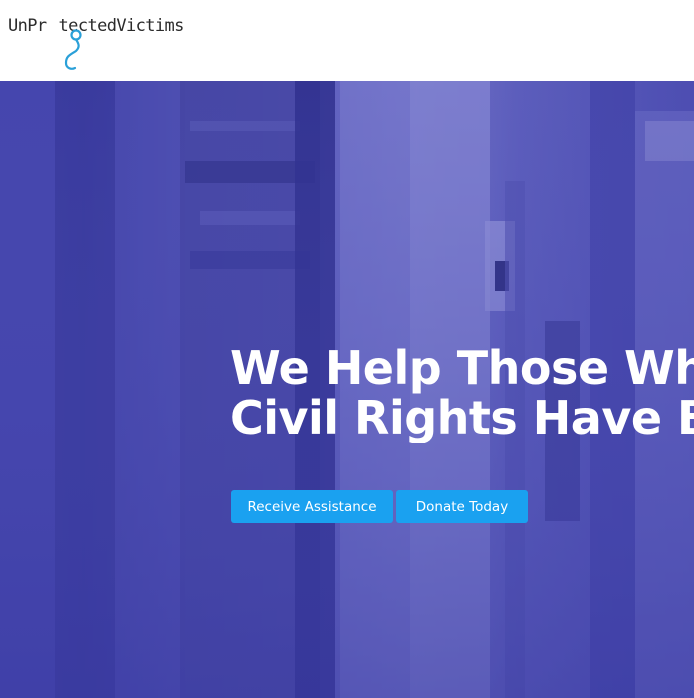  Describe the element at coordinates (96, 26) in the screenshot. I see `logo-wordmark: UnPr tectedVictims` at that location.